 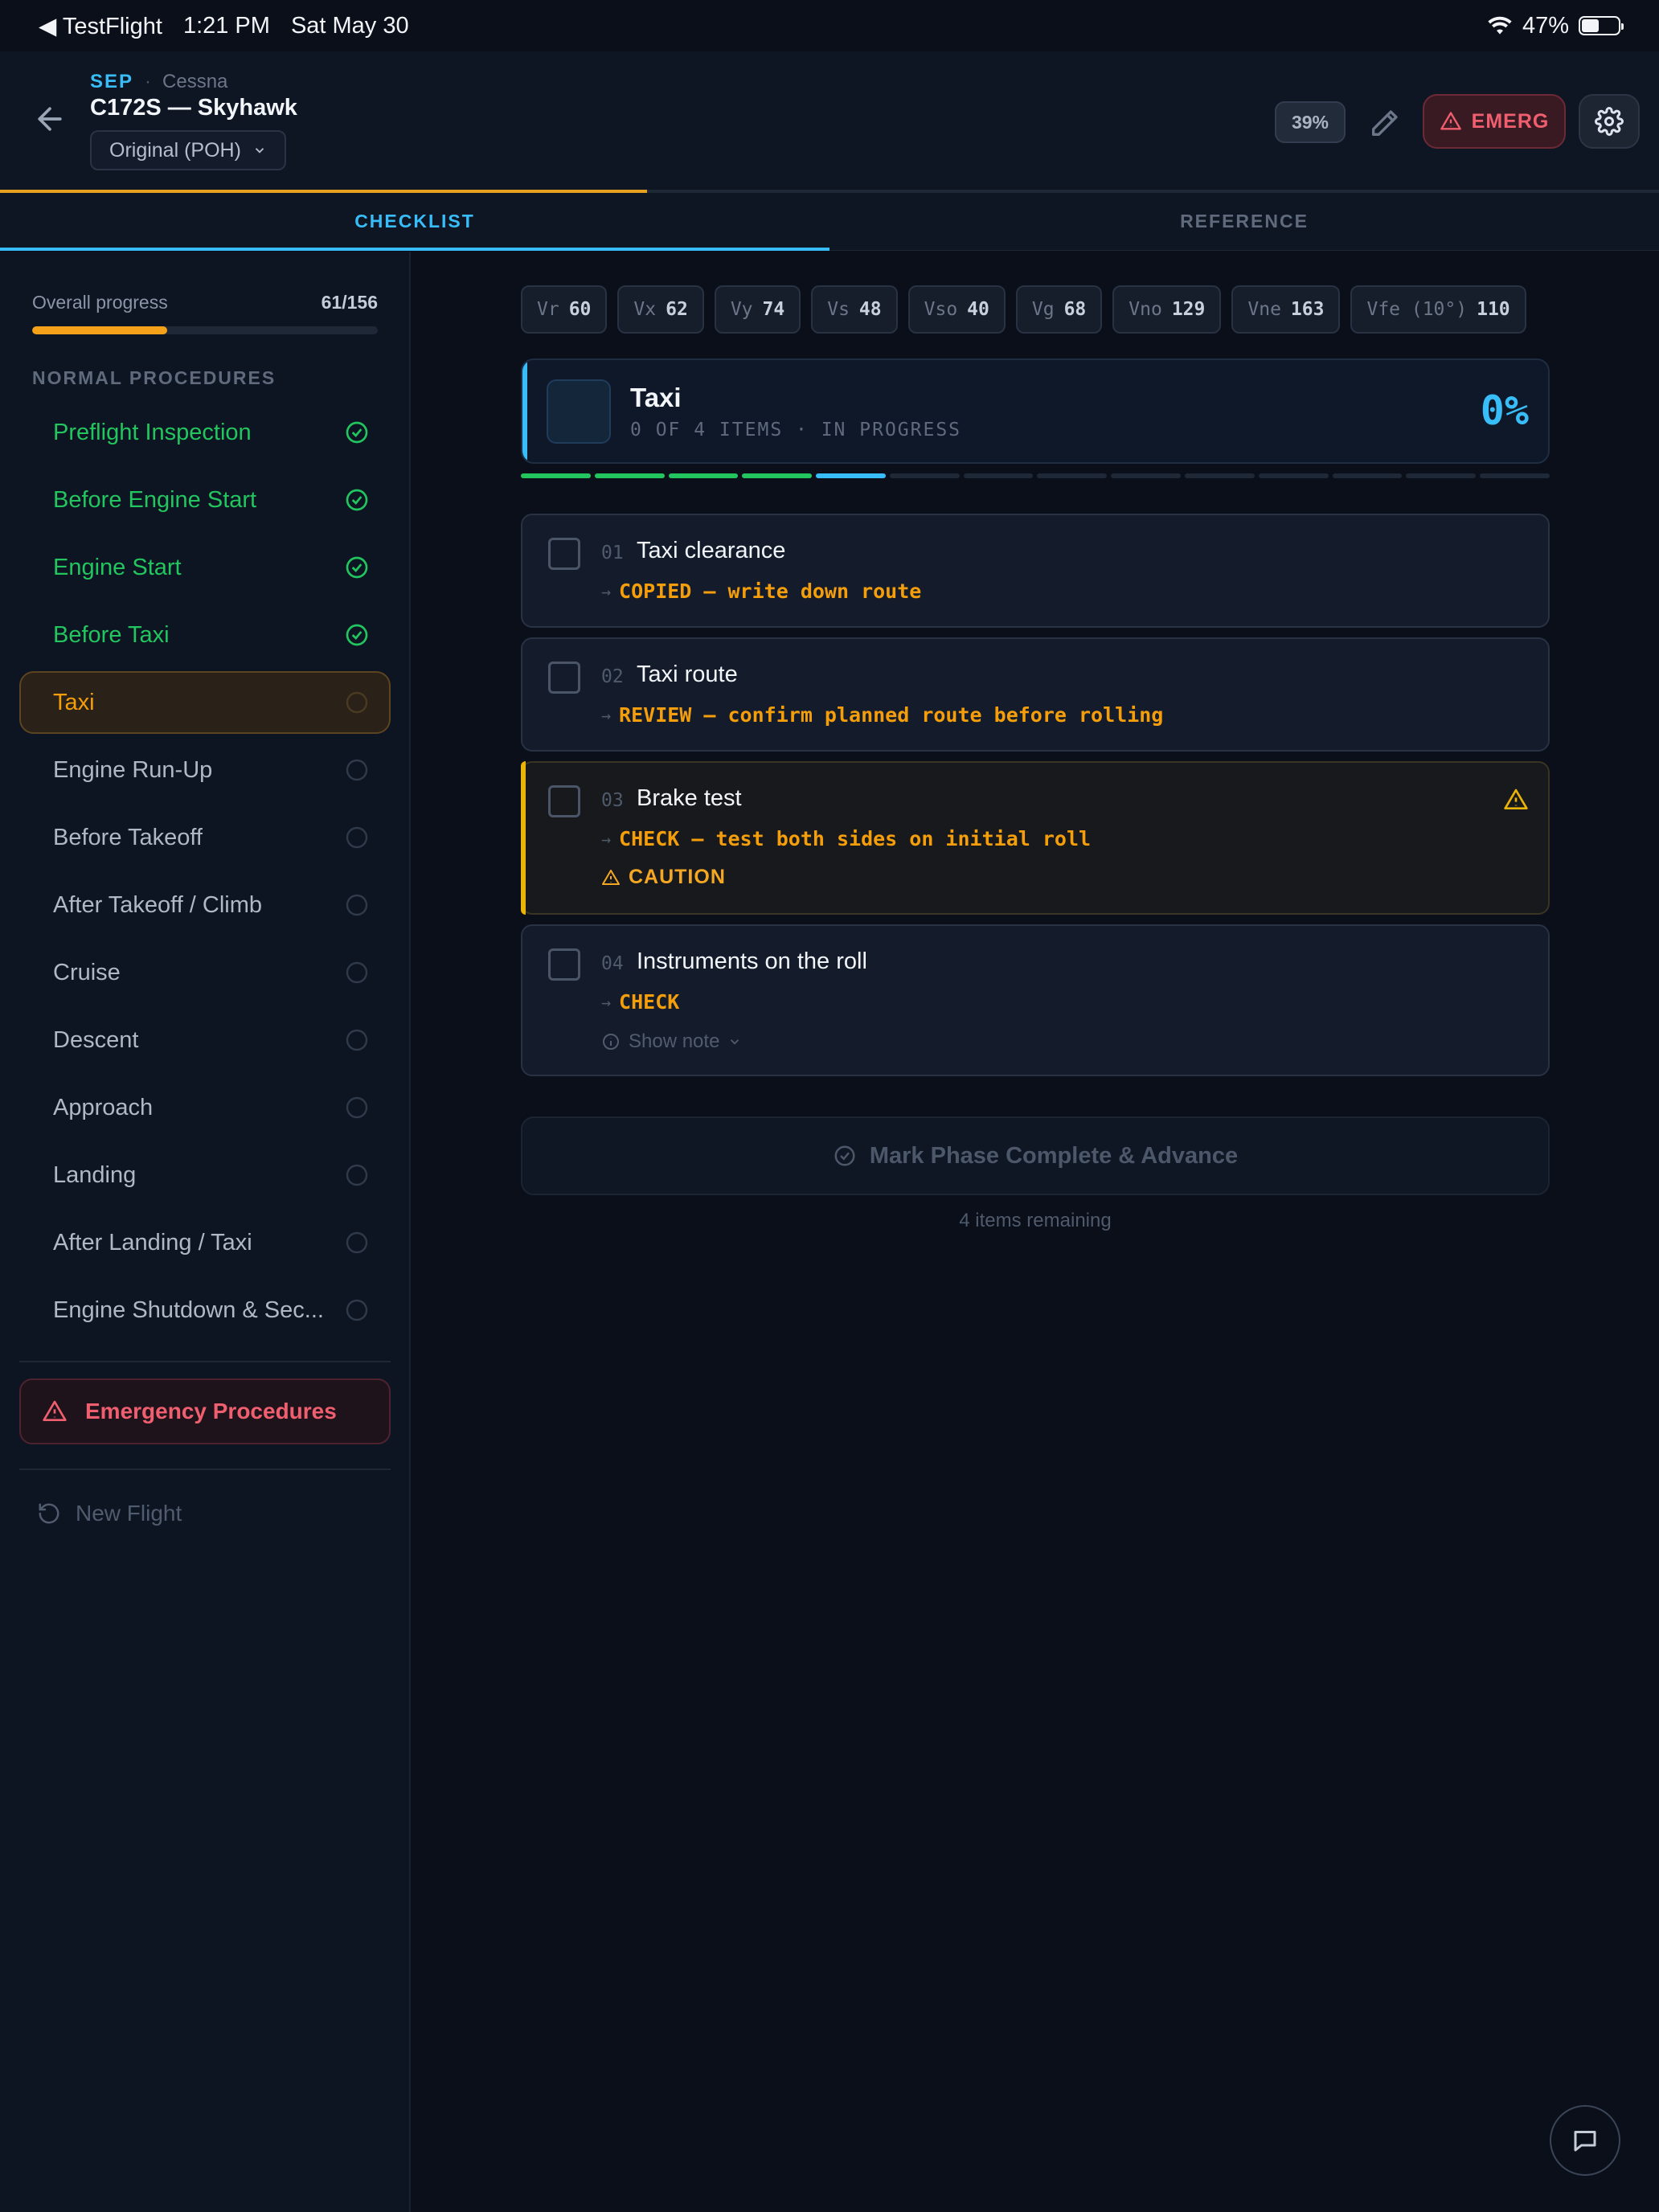 I want to click on phase-title: Taxi, so click(x=656, y=397).